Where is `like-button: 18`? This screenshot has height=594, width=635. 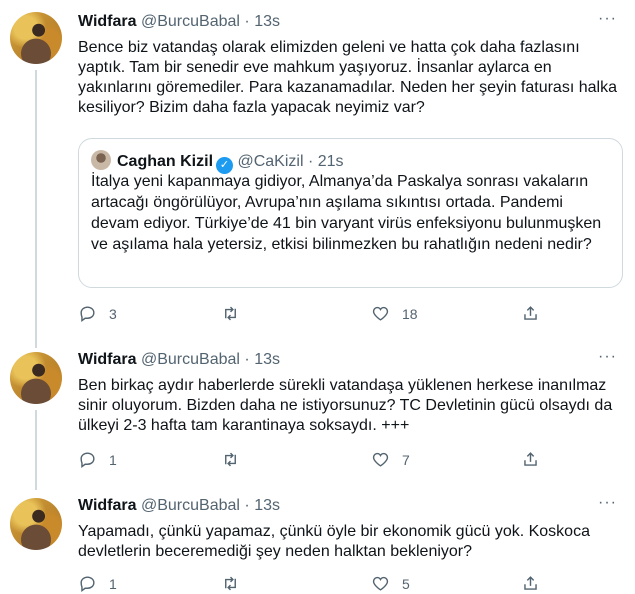 like-button: 18 is located at coordinates (394, 313).